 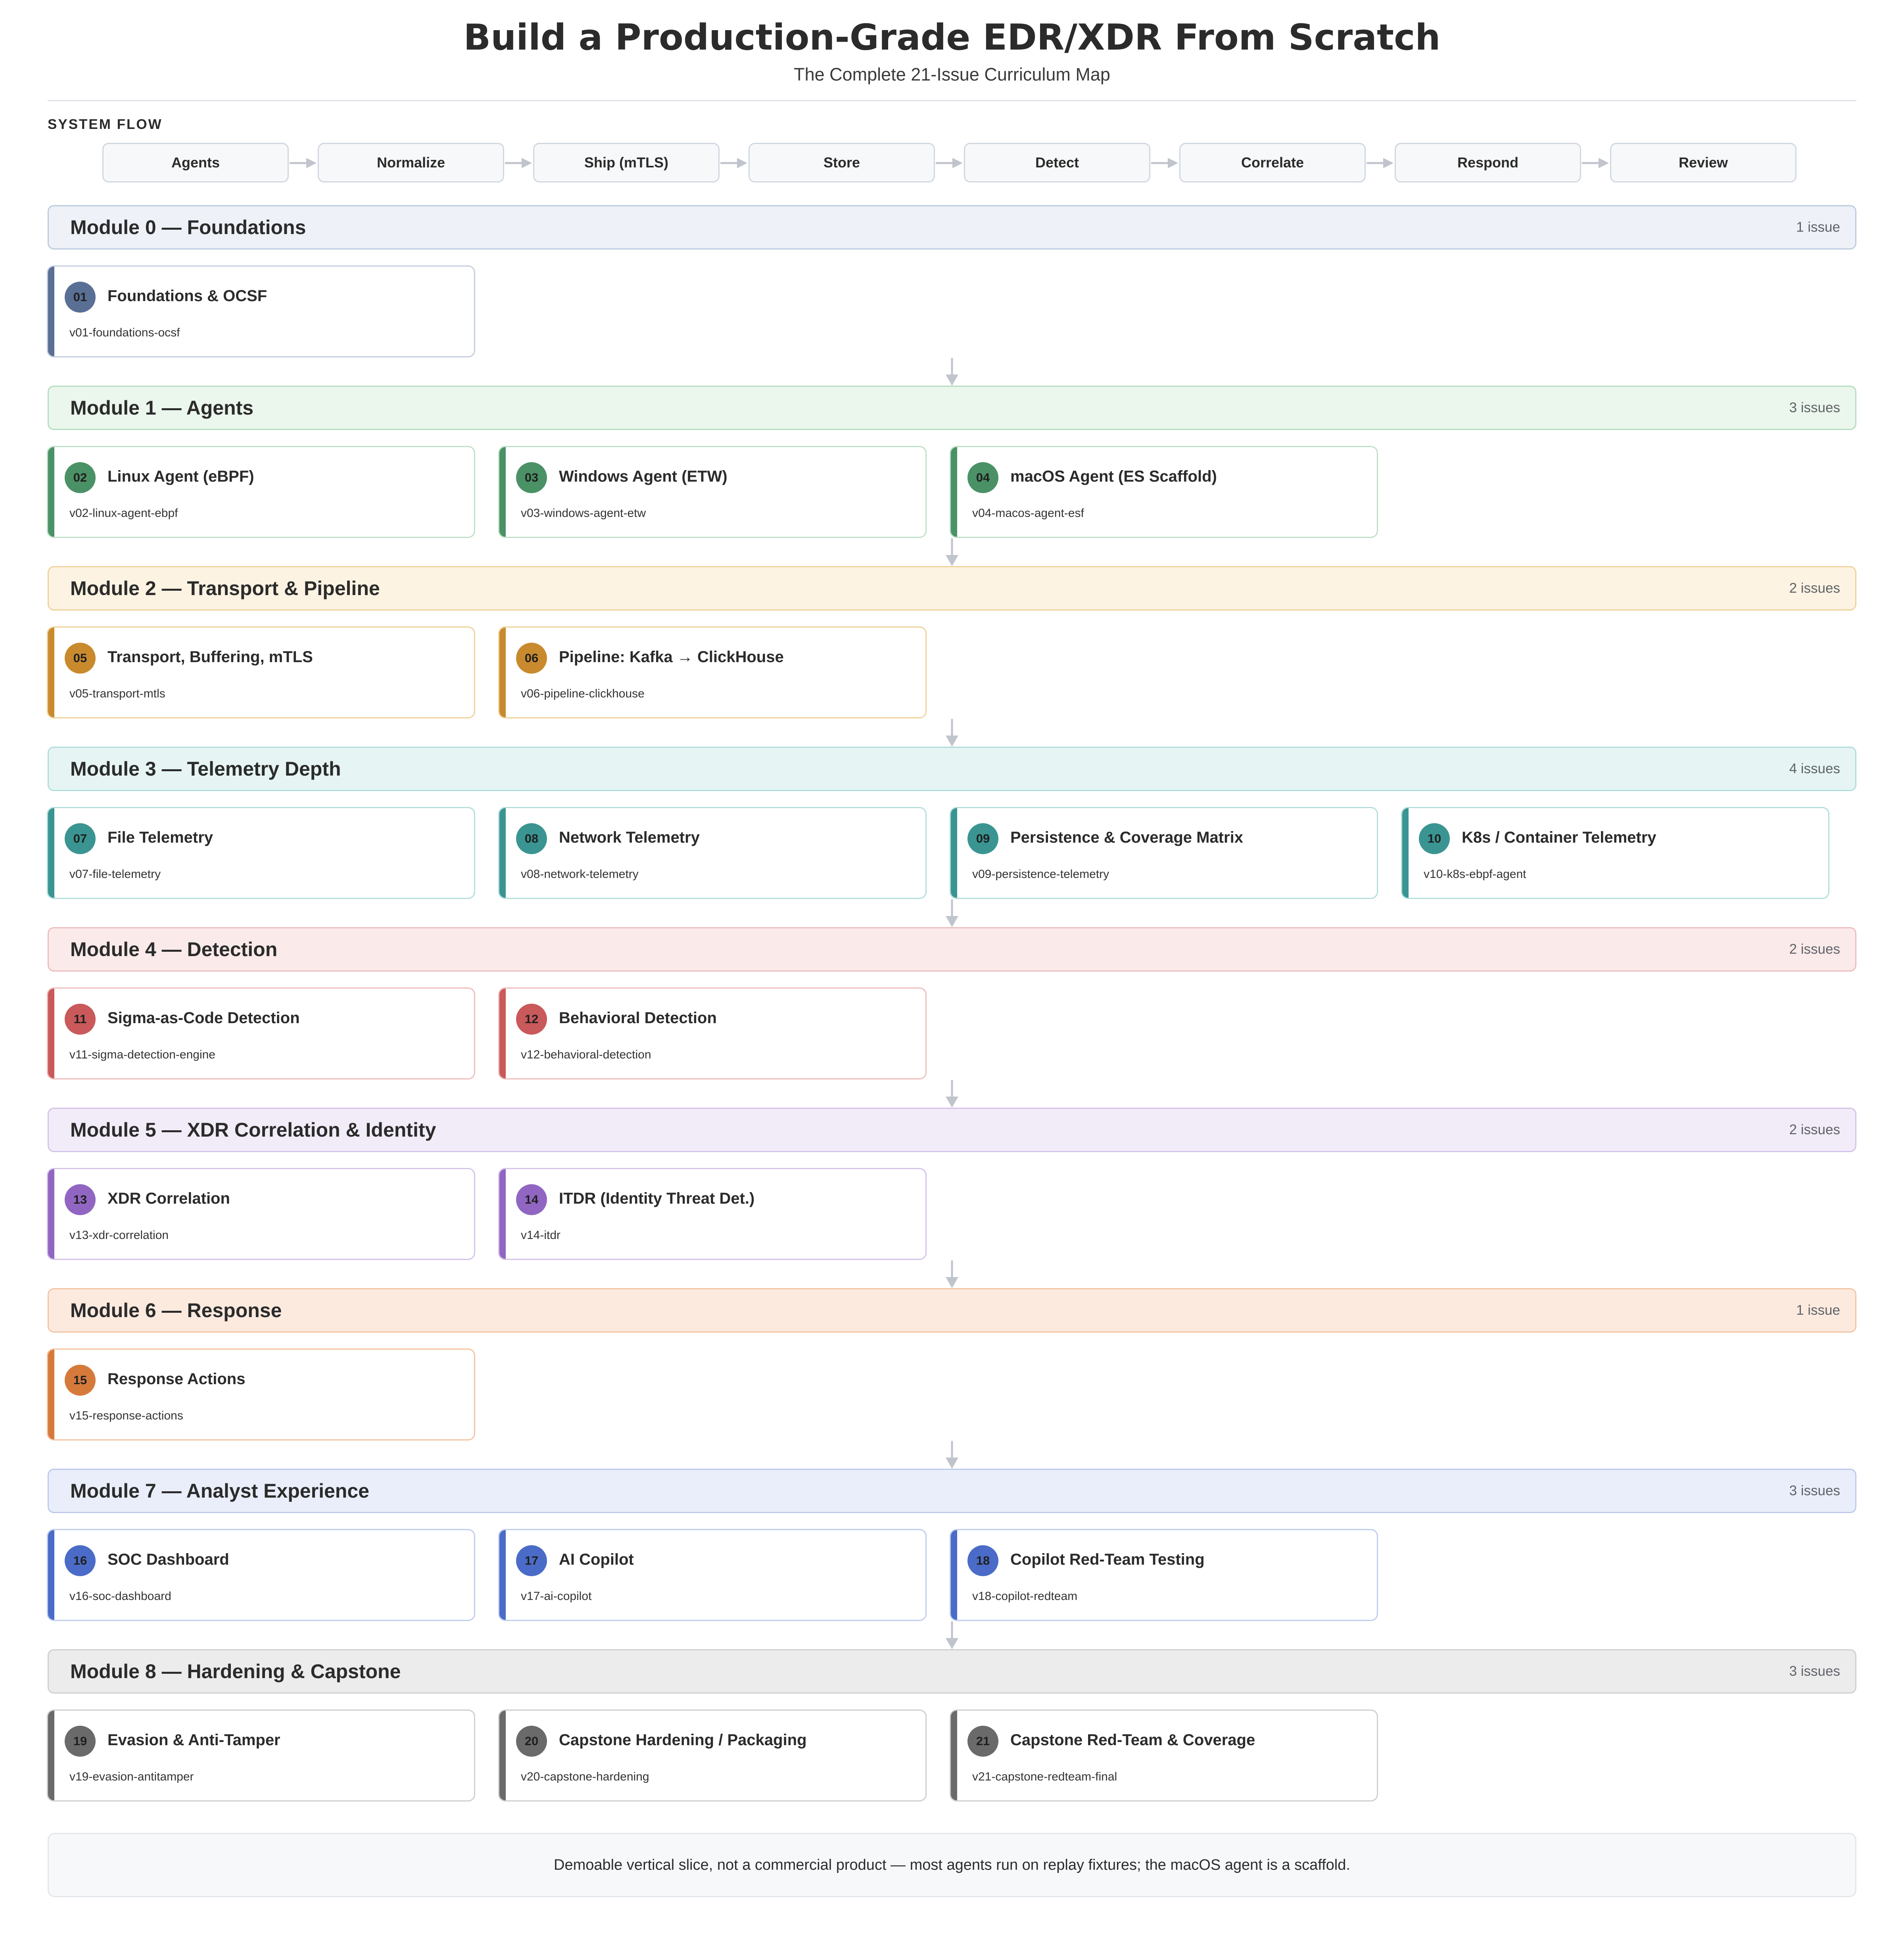 I want to click on issue-slug: v16-soc-dashboard, so click(x=120, y=1596).